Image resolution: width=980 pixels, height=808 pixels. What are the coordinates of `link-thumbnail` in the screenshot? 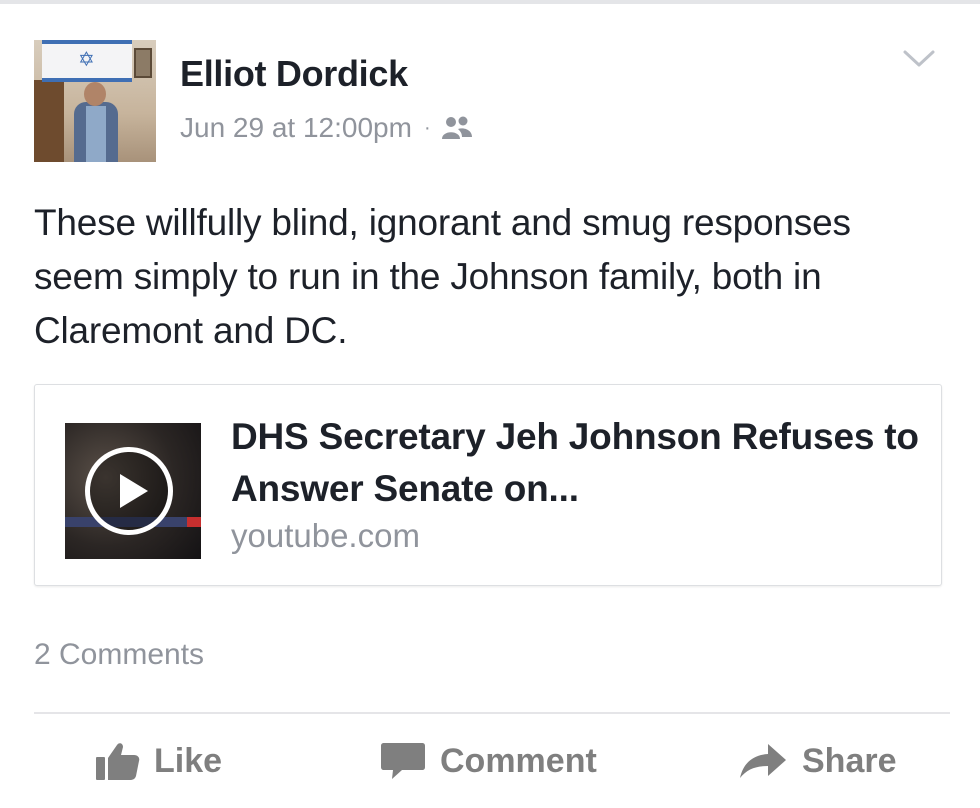 It's located at (133, 491).